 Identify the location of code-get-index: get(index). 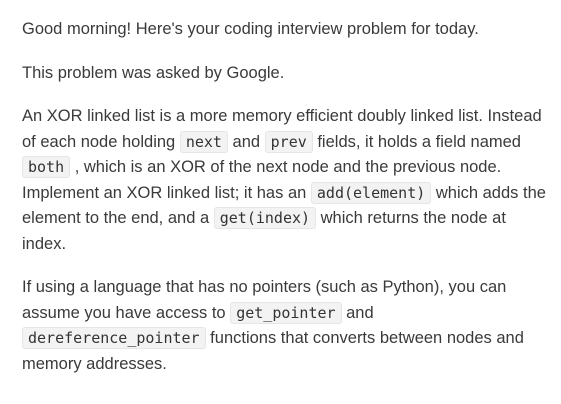
(265, 218).